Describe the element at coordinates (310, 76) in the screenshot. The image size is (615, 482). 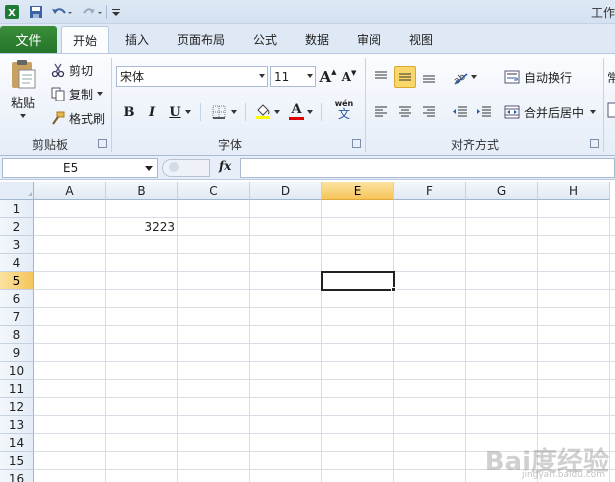
I see `font-size-dropdown-icon` at that location.